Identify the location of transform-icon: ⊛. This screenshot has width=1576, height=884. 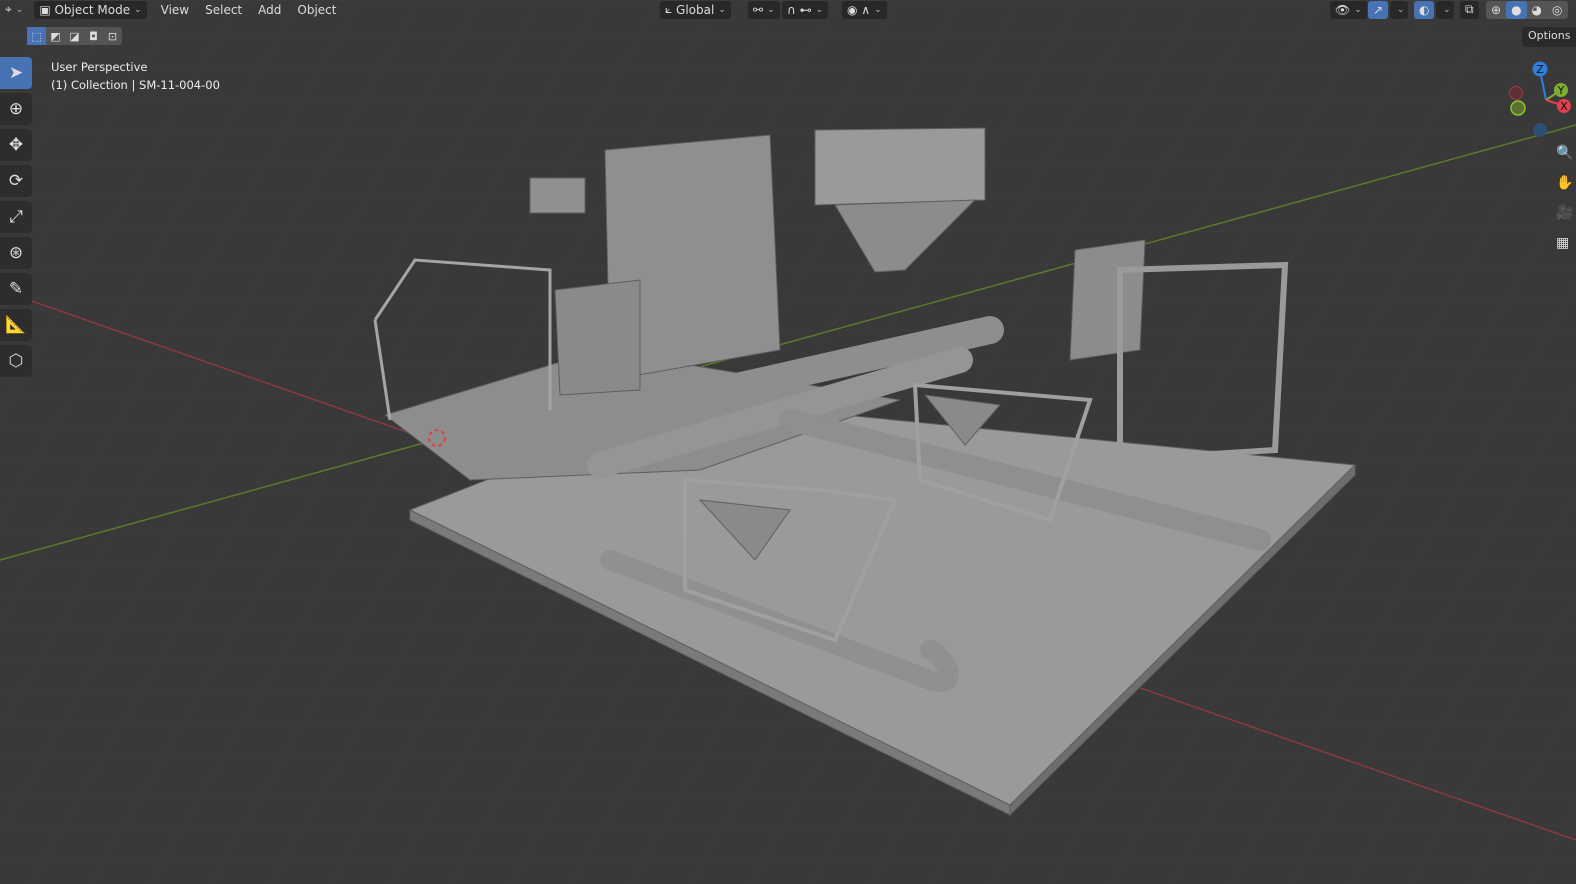
(16, 253).